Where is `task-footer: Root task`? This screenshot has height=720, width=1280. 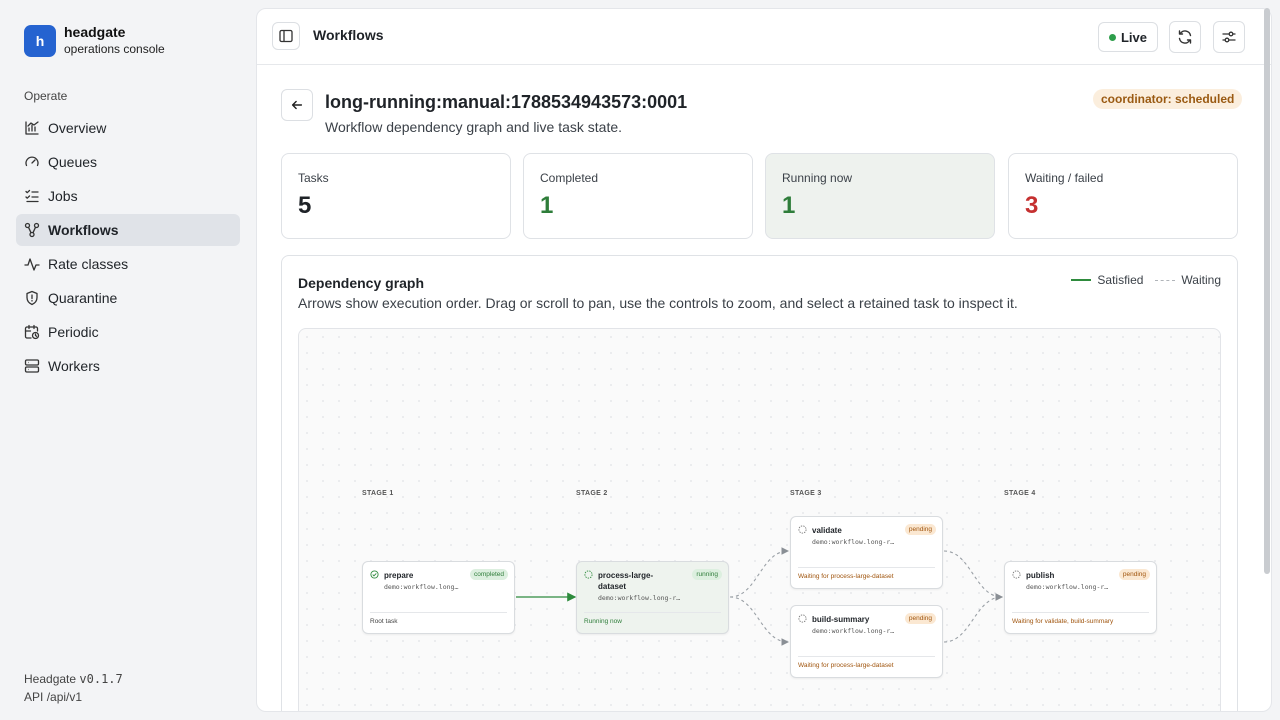 task-footer: Root task is located at coordinates (384, 621).